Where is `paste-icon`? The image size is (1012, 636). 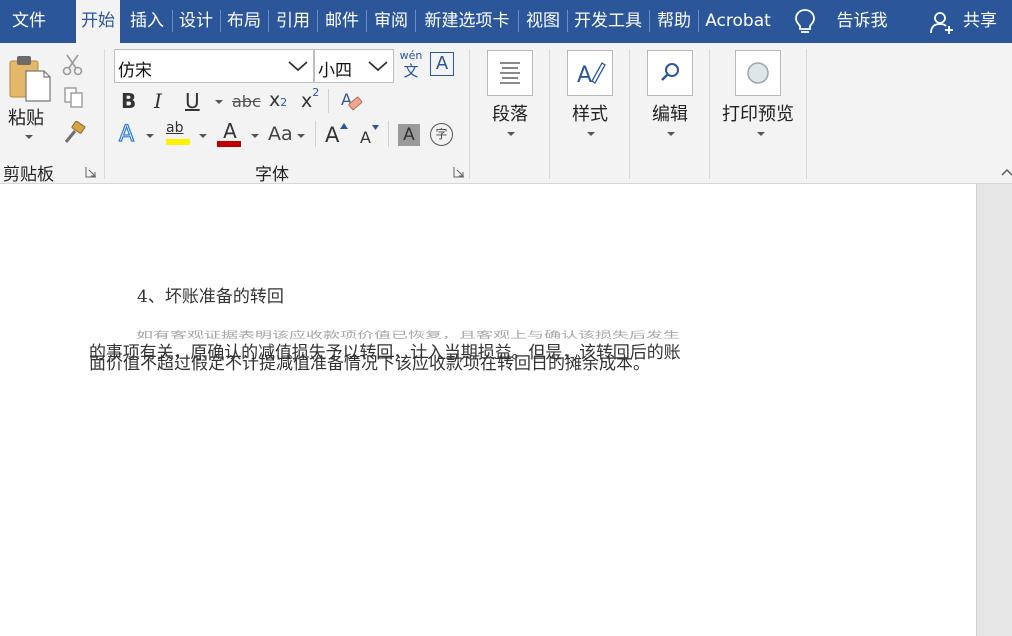
paste-icon is located at coordinates (30, 78).